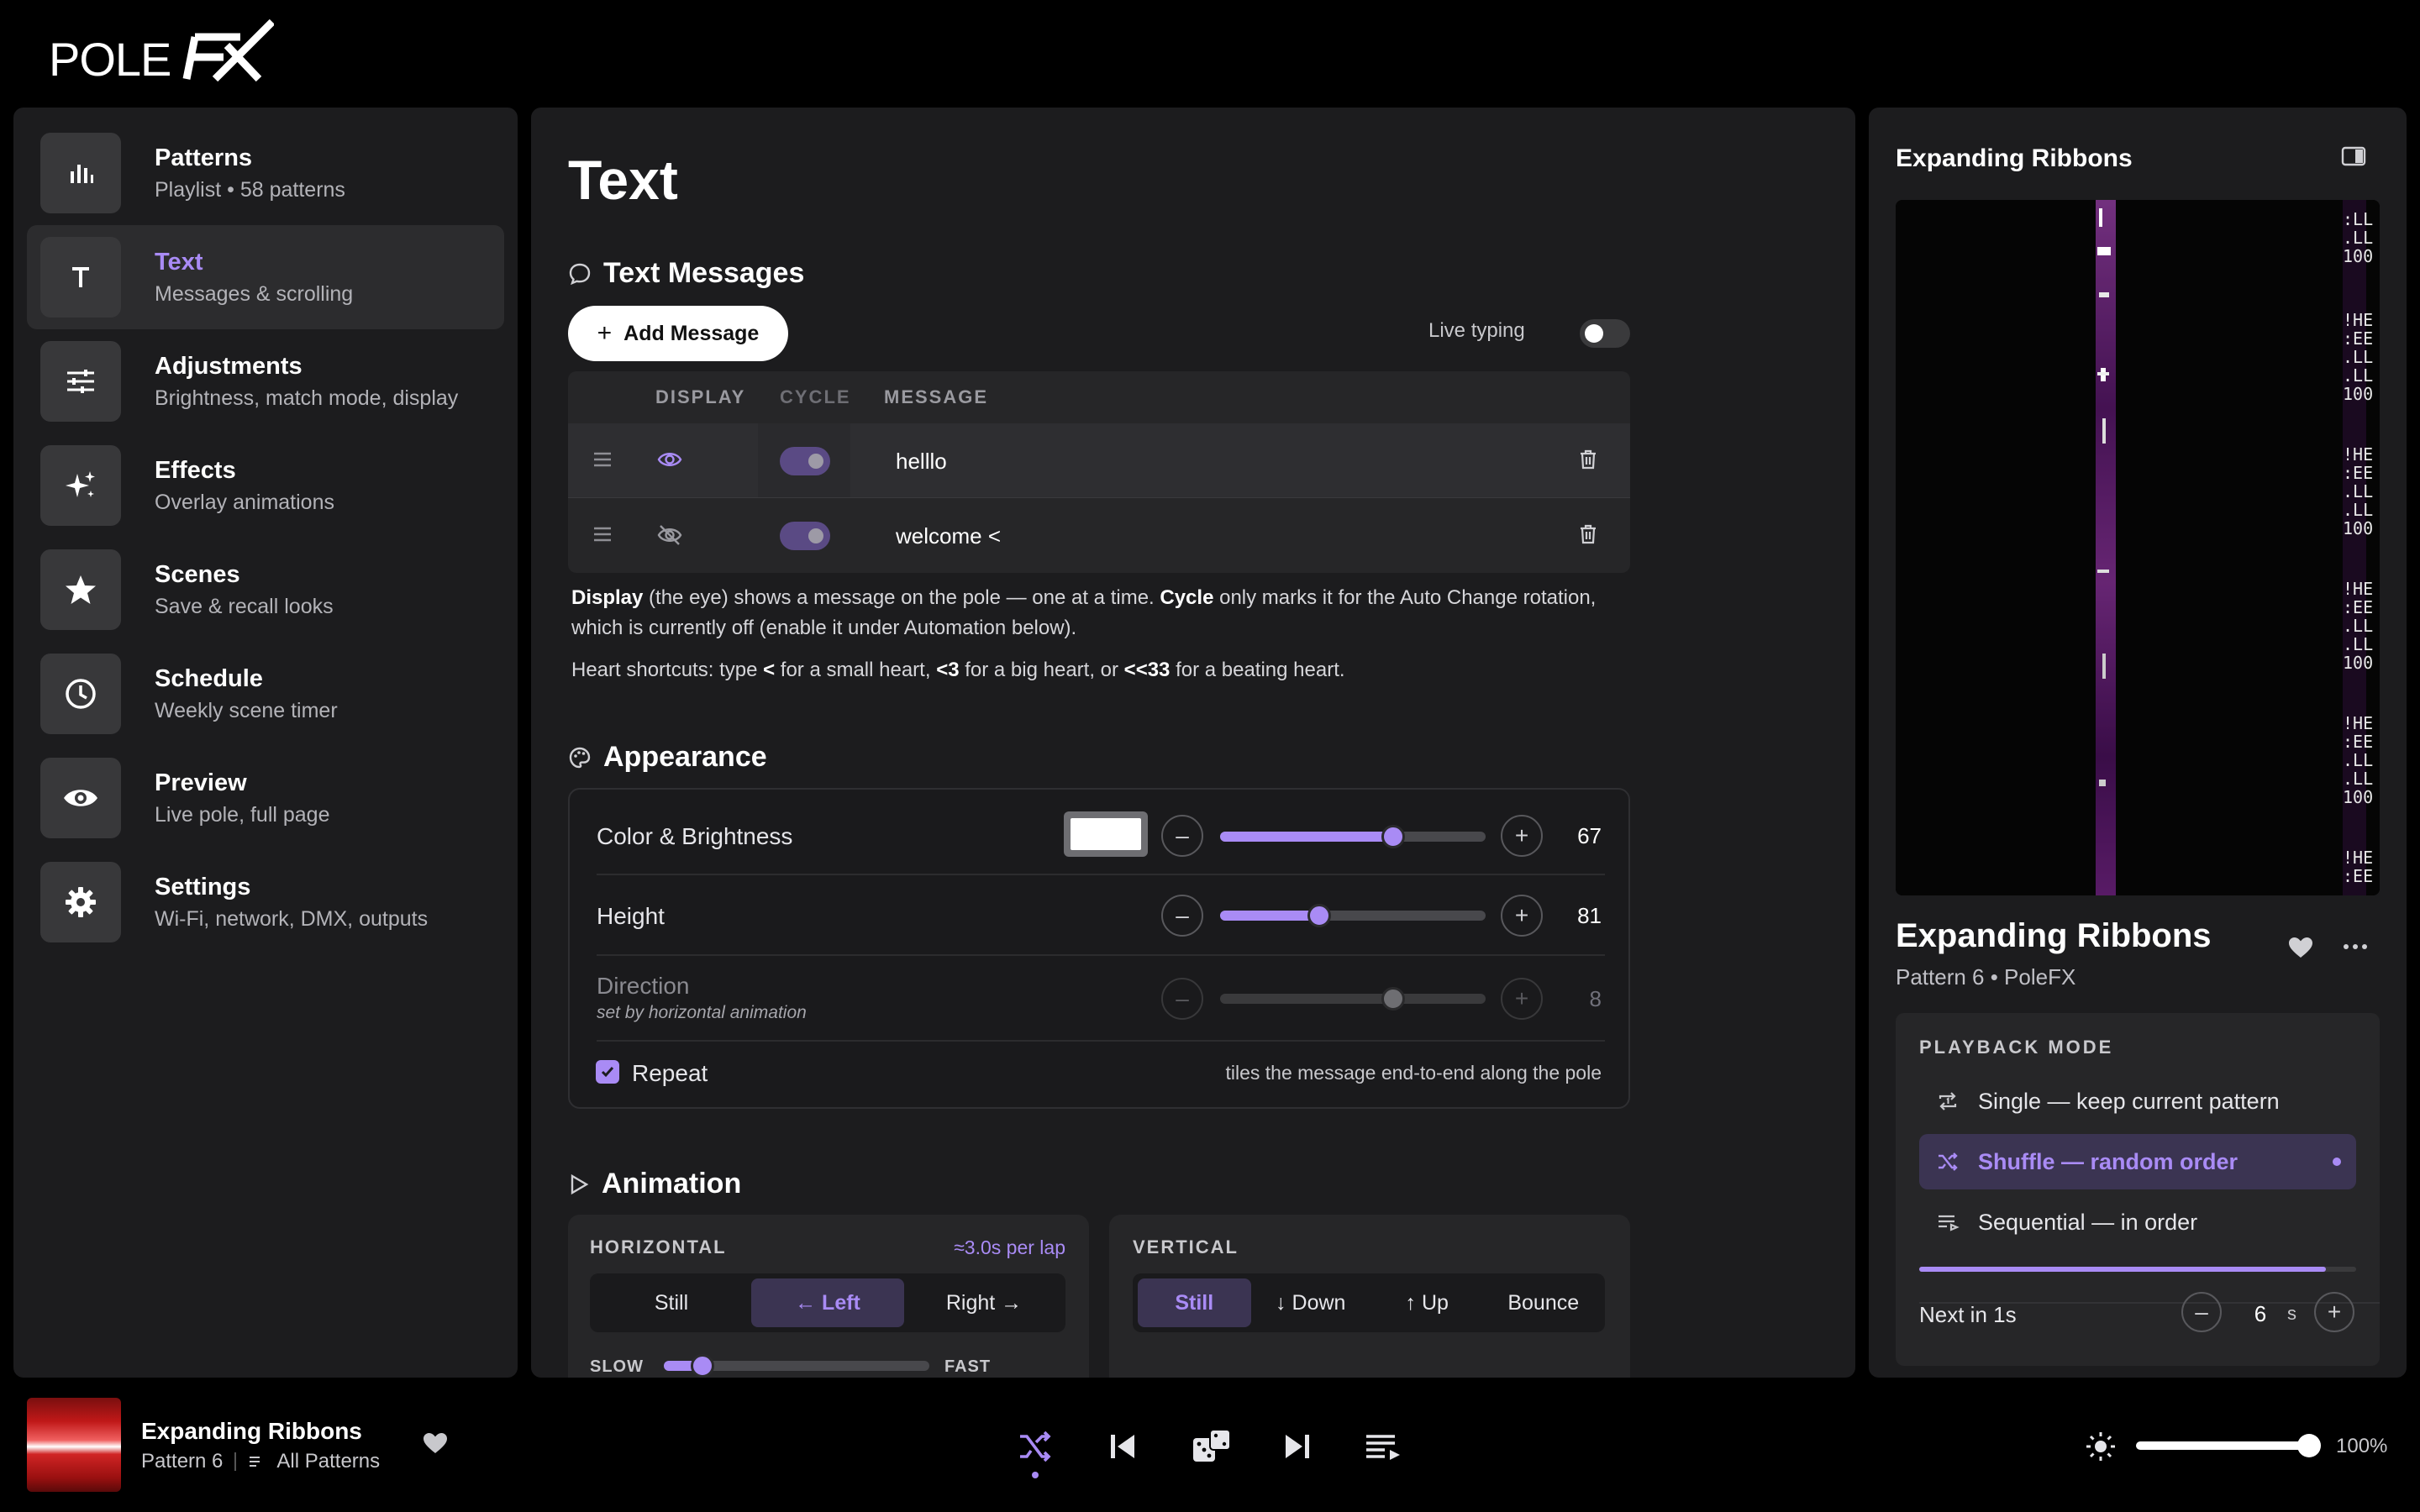 This screenshot has height=1512, width=2420. Describe the element at coordinates (1595, 998) in the screenshot. I see `direction-value: 8` at that location.